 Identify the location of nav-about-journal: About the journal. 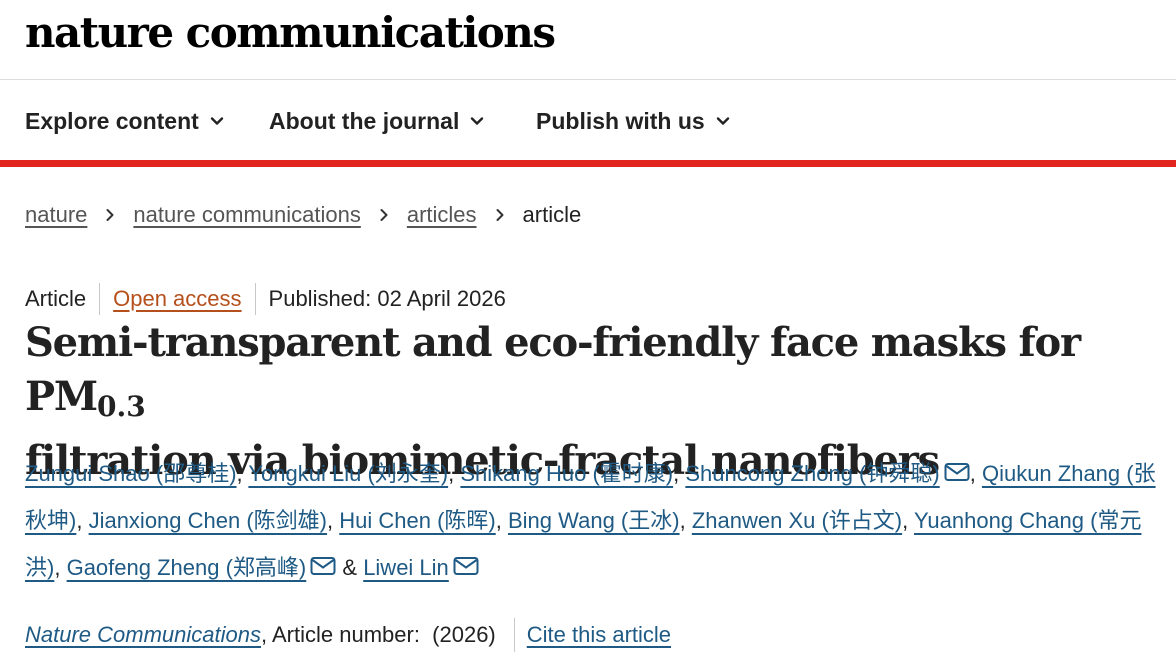
(377, 121).